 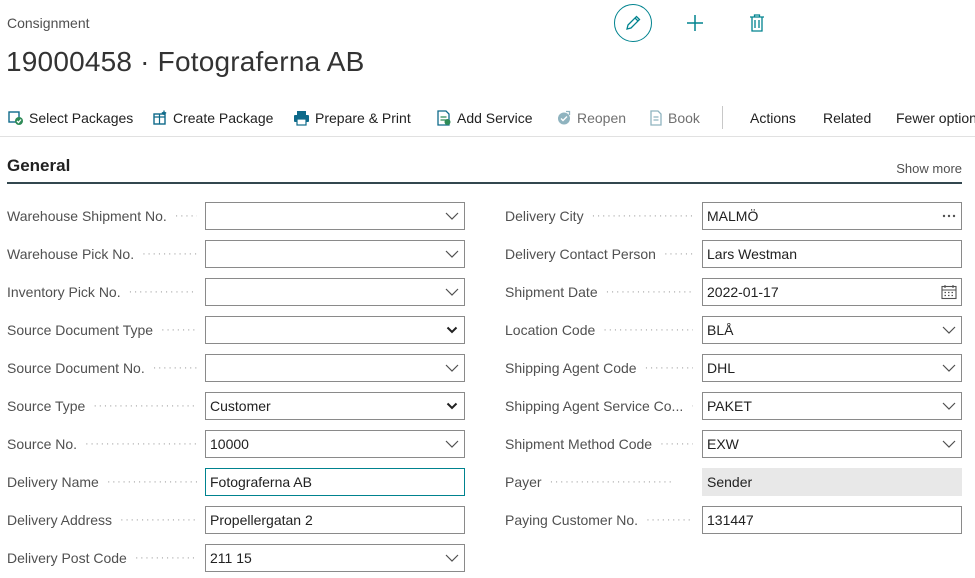 What do you see at coordinates (832, 330) in the screenshot?
I see `location-code-field: BLÅ` at bounding box center [832, 330].